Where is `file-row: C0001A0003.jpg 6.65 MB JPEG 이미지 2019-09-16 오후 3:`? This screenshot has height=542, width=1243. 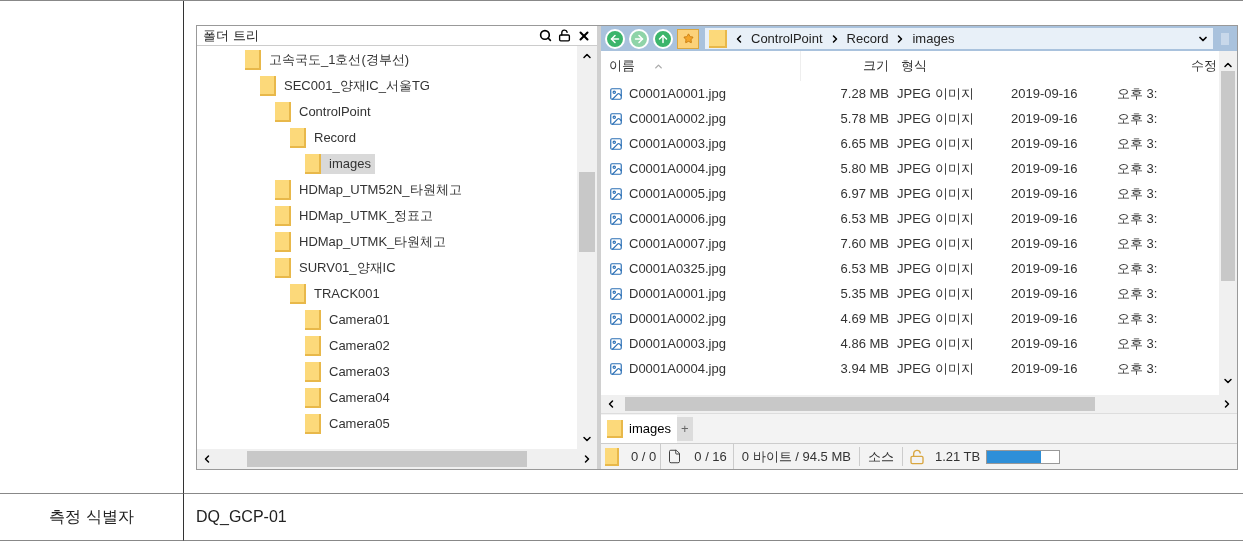 file-row: C0001A0003.jpg 6.65 MB JPEG 이미지 2019-09-16 오후 3: is located at coordinates (910, 143).